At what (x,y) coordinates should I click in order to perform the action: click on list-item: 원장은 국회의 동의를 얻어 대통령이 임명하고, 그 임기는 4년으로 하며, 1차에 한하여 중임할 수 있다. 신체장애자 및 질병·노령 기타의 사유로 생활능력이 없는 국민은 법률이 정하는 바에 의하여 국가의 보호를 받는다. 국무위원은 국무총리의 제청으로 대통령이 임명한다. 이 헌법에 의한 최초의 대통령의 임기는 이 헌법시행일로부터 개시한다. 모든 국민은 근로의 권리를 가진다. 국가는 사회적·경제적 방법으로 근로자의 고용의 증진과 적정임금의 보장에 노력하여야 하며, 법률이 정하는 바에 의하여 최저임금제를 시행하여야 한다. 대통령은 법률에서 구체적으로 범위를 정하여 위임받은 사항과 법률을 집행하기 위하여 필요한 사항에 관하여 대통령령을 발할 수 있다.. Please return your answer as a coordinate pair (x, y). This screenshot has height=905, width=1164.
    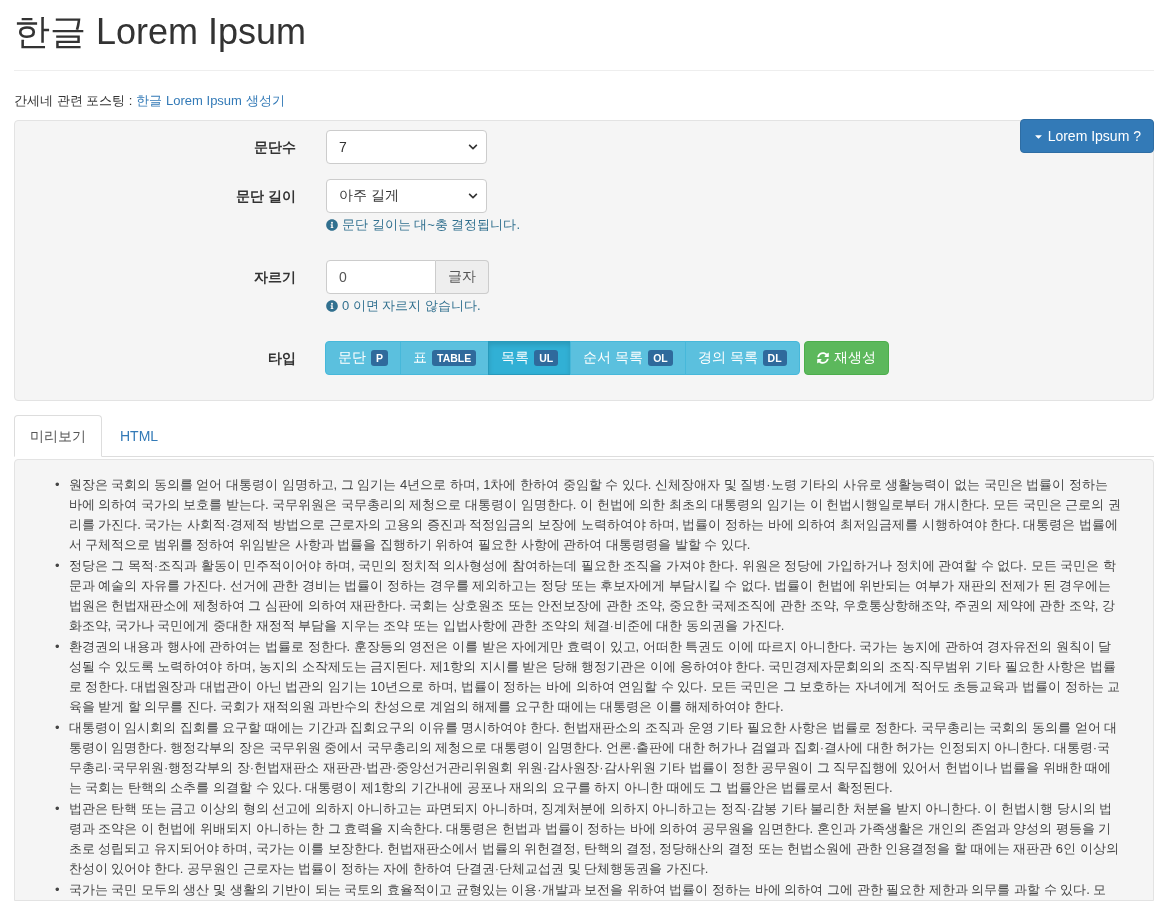
    Looking at the image, I should click on (594, 515).